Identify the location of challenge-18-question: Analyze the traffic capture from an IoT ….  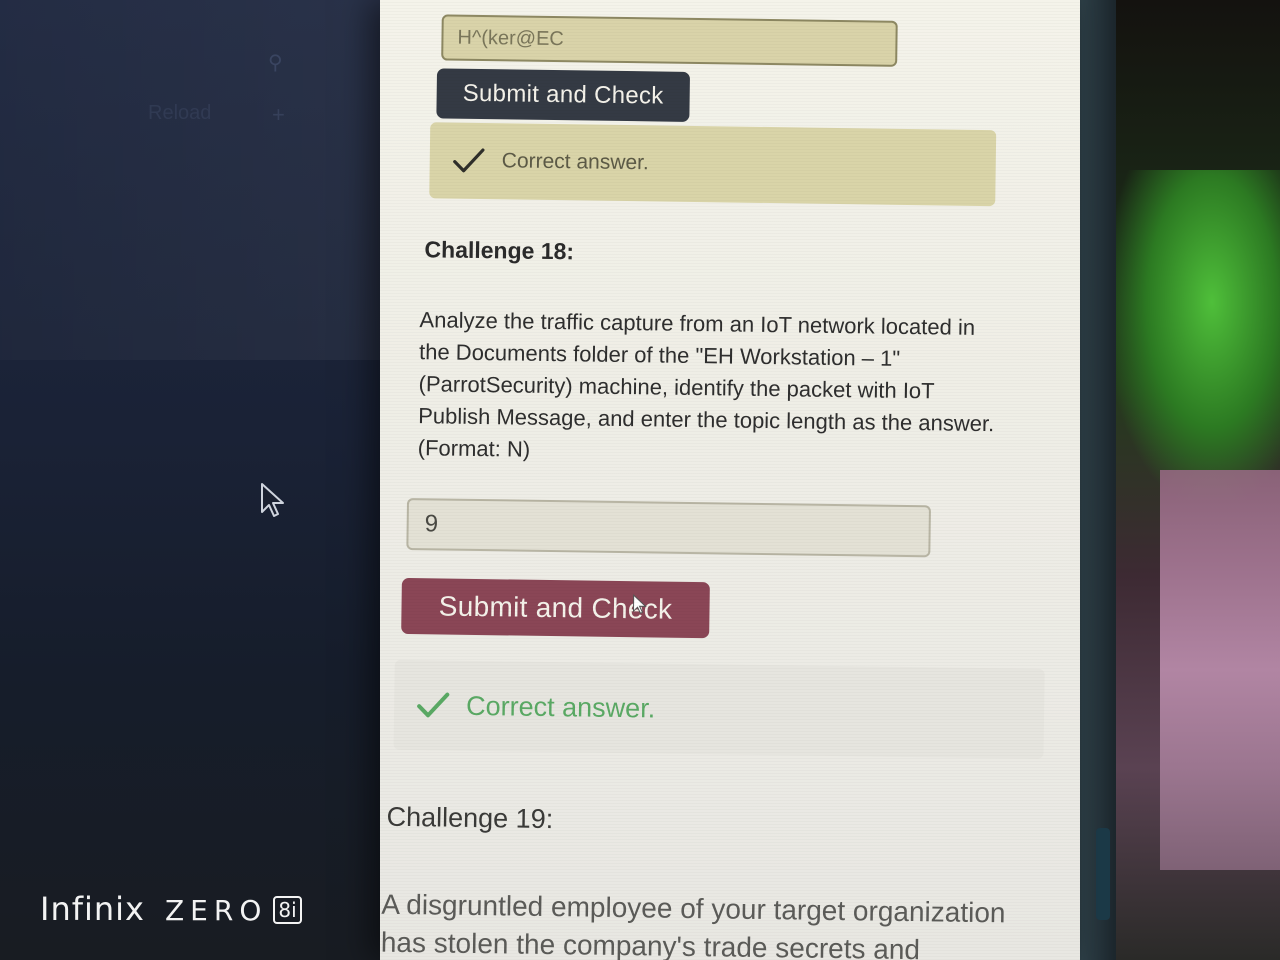
(706, 384).